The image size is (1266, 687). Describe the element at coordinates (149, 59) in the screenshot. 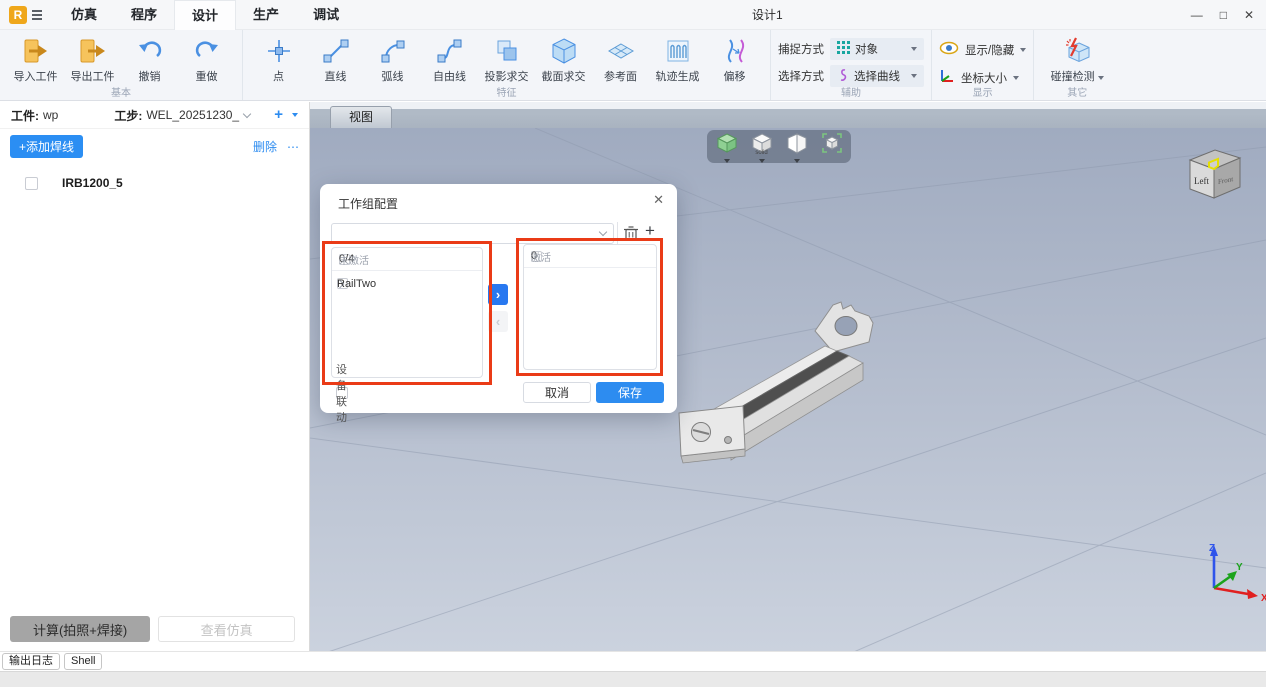

I see `undo-button: 撤销` at that location.